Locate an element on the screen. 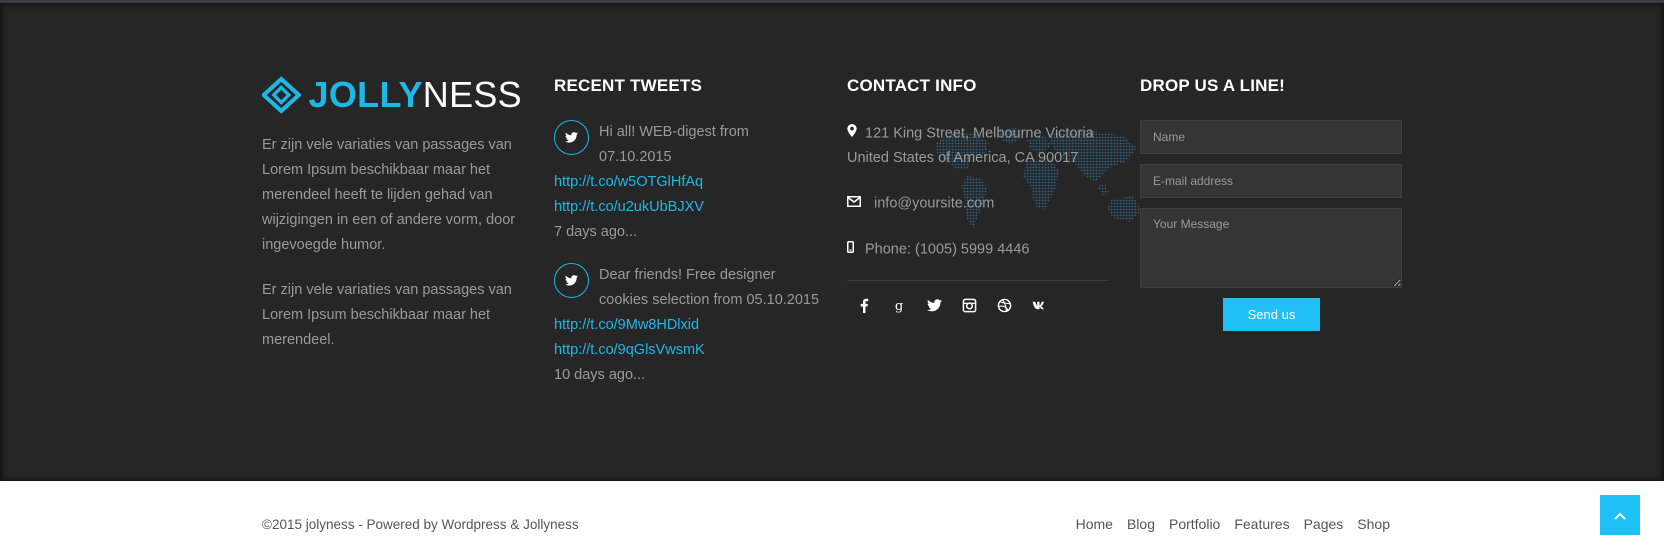  tweet-link: http://t.co/9Mw8HDlxid is located at coordinates (689, 325).